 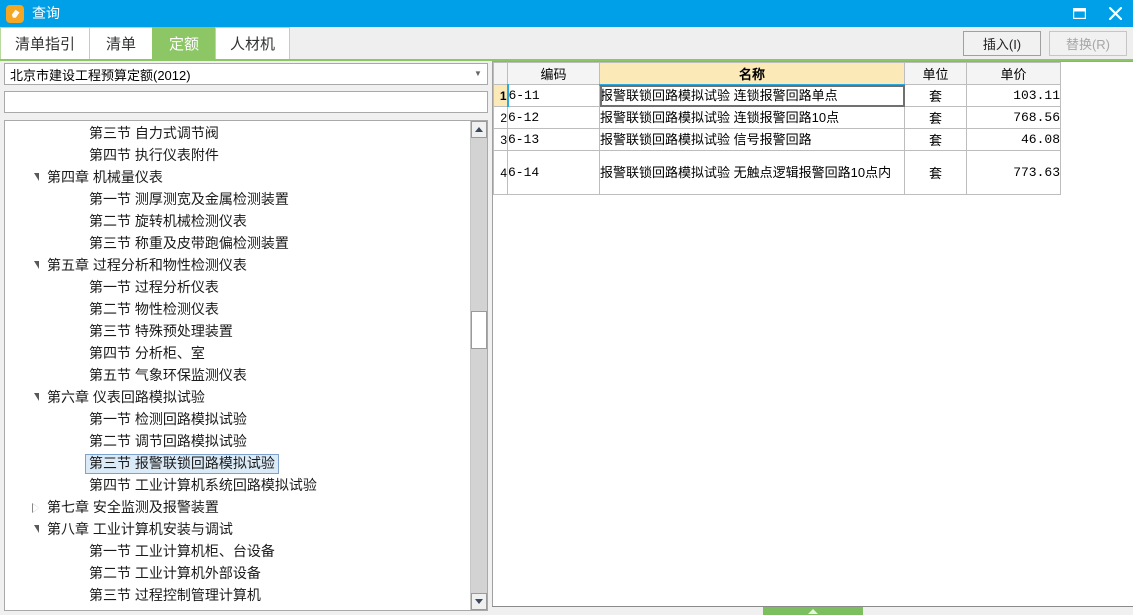 What do you see at coordinates (237, 420) in the screenshot?
I see `tree-item: 第一节 检测回路模拟试验` at bounding box center [237, 420].